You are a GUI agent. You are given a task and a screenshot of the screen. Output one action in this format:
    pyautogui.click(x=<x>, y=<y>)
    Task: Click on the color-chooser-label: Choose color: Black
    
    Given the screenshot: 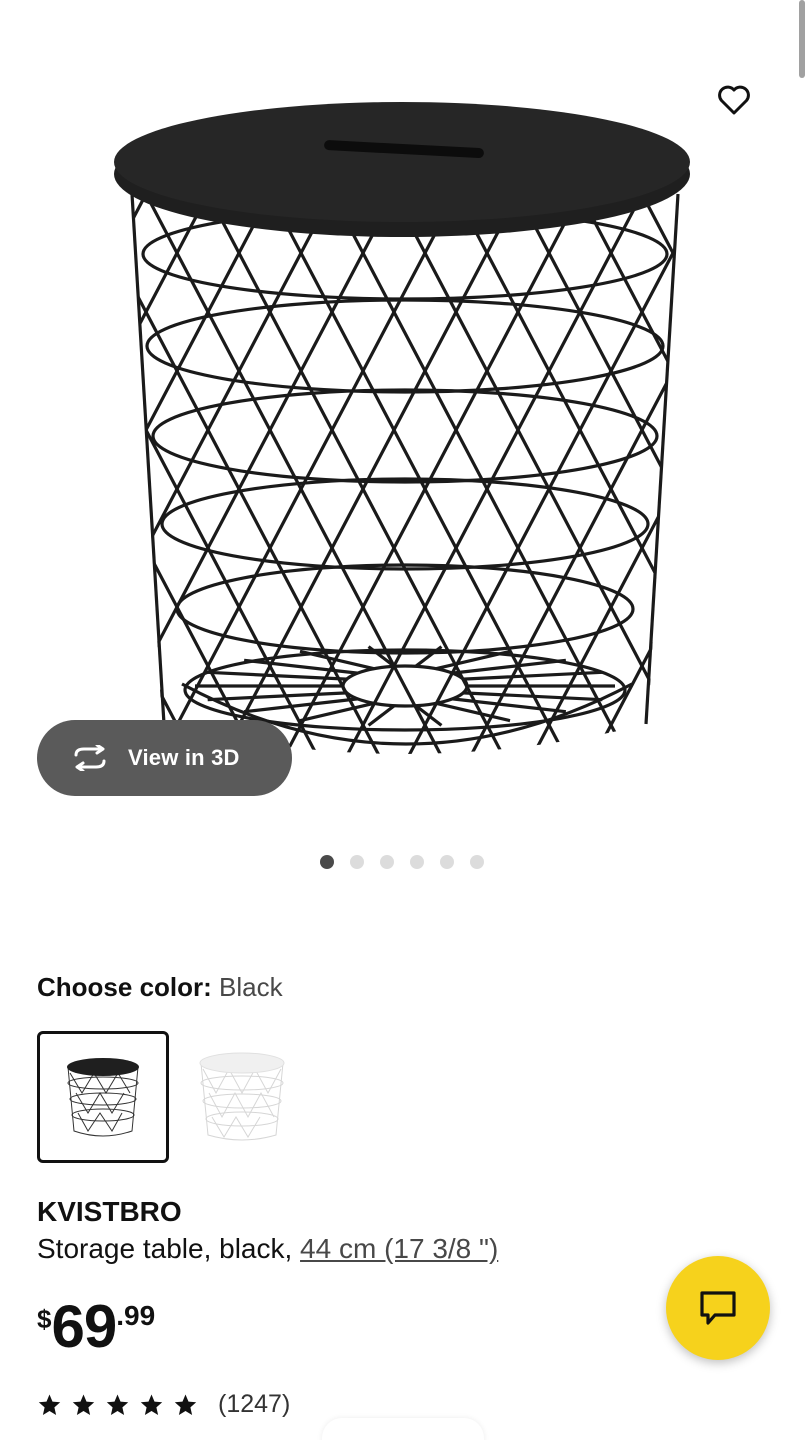 What is the action you would take?
    pyautogui.click(x=160, y=987)
    